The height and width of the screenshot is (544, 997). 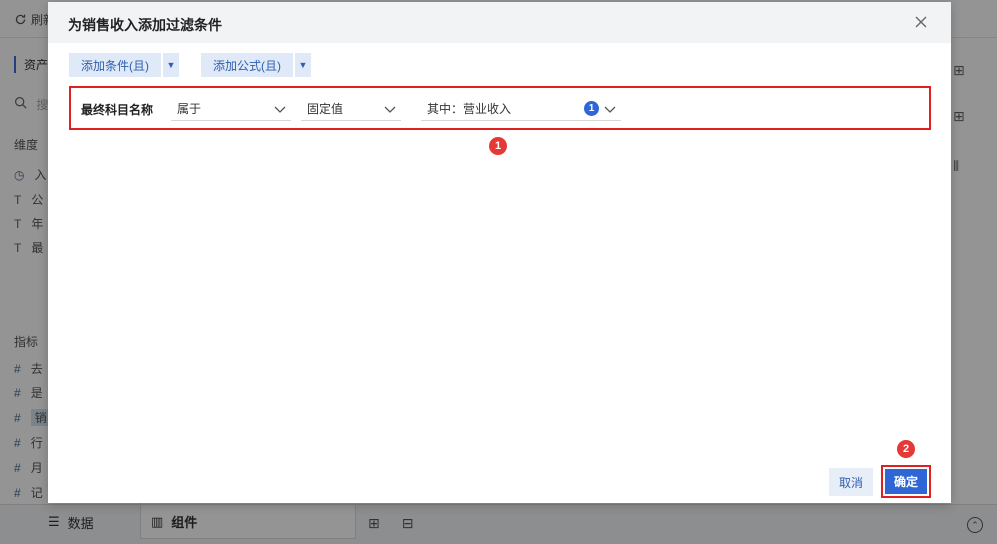 I want to click on add-formula-button: 添加公式(且), so click(x=247, y=65).